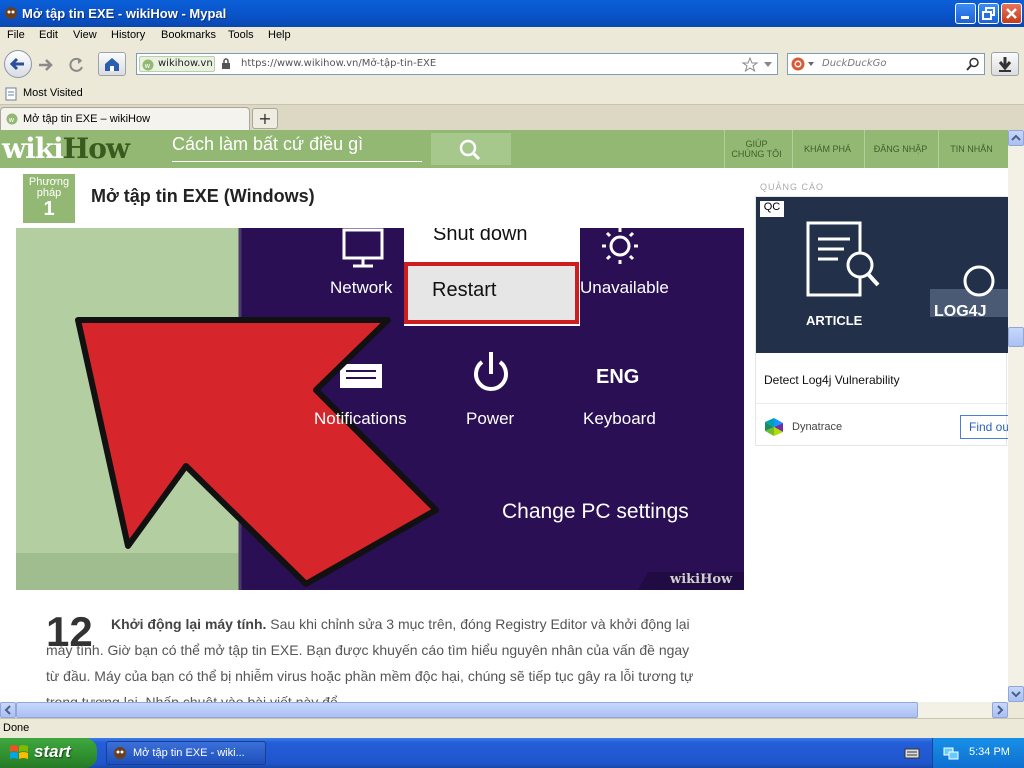 This screenshot has width=1024, height=768. Describe the element at coordinates (951, 753) in the screenshot. I see `network-tray-icon` at that location.